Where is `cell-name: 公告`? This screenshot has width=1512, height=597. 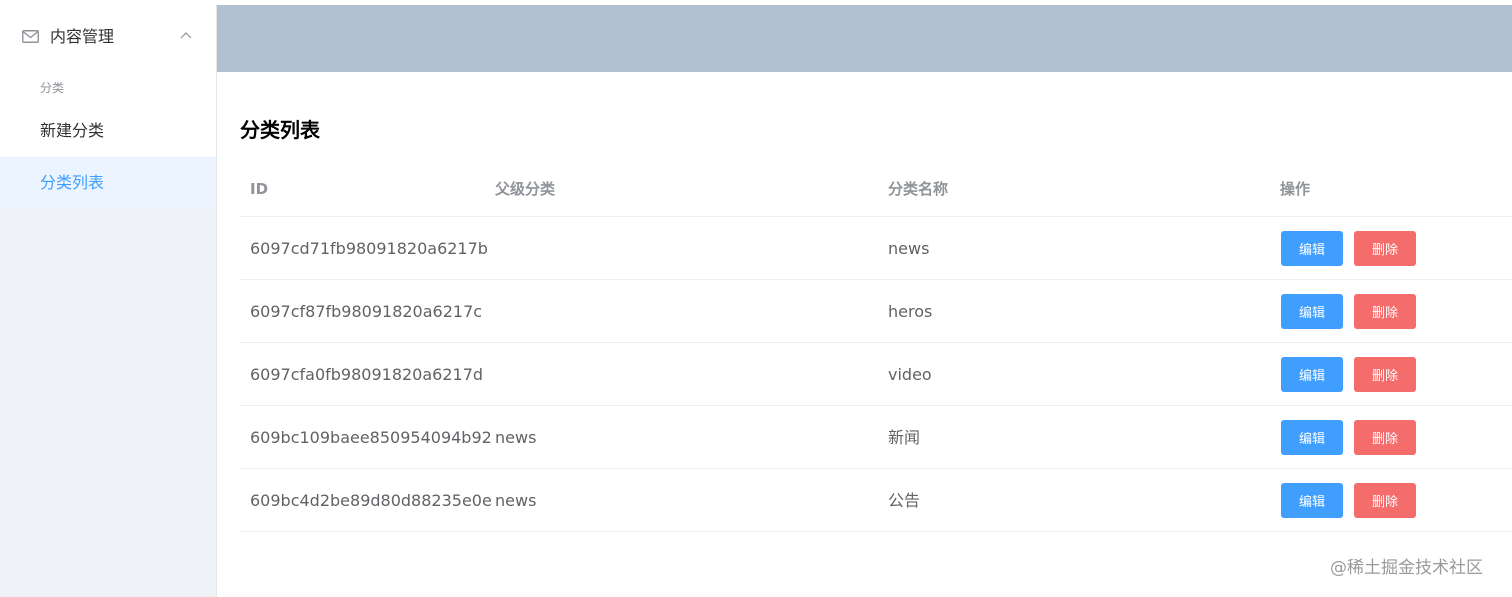
cell-name: 公告 is located at coordinates (904, 500).